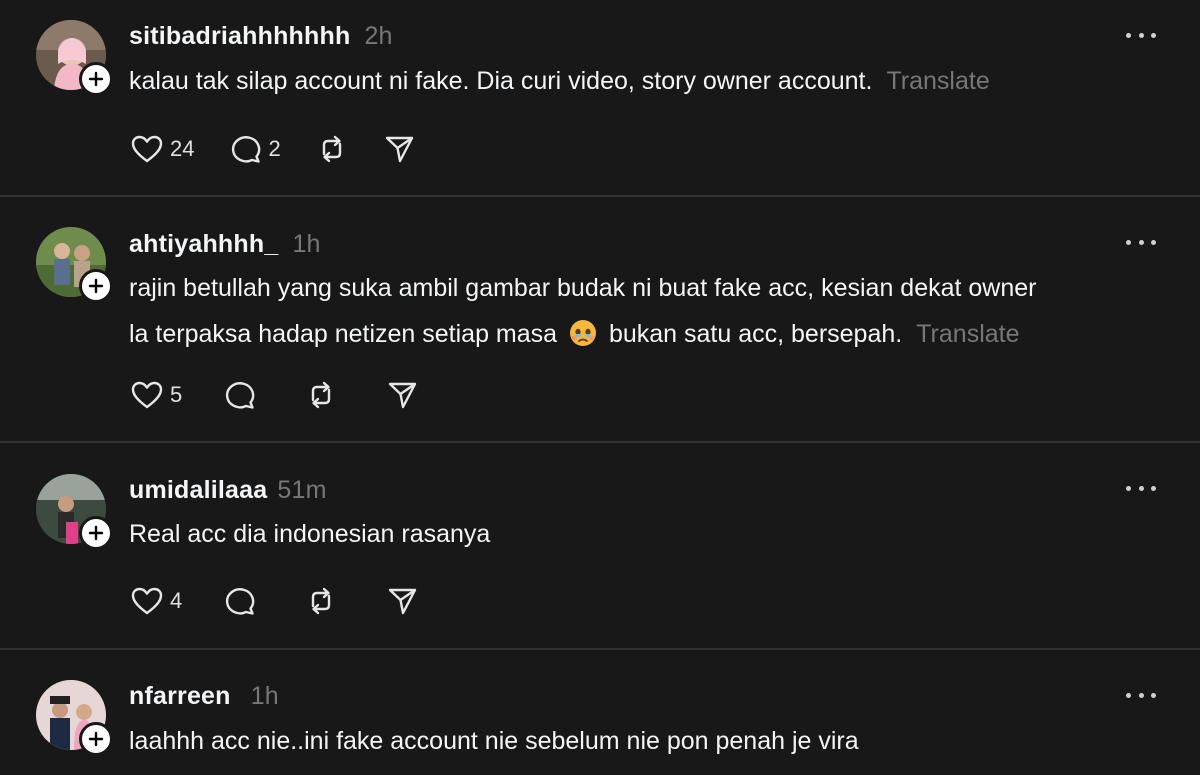 The height and width of the screenshot is (775, 1200). What do you see at coordinates (292, 601) in the screenshot?
I see `post-actions: 4` at bounding box center [292, 601].